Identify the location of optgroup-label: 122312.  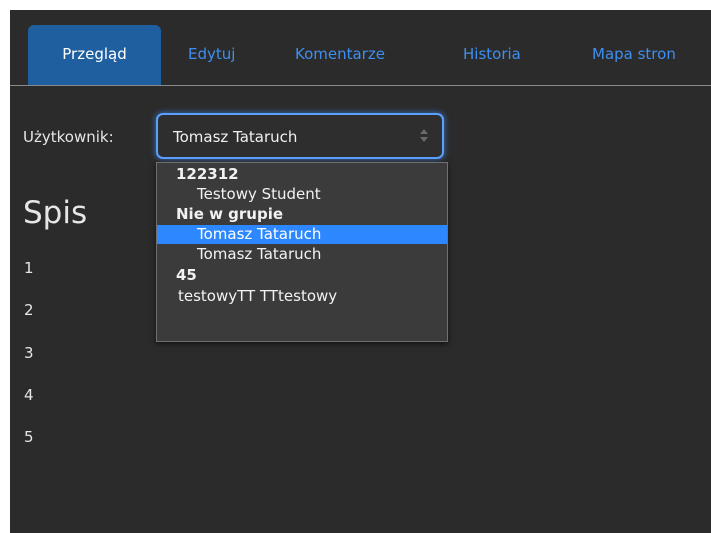
(207, 174).